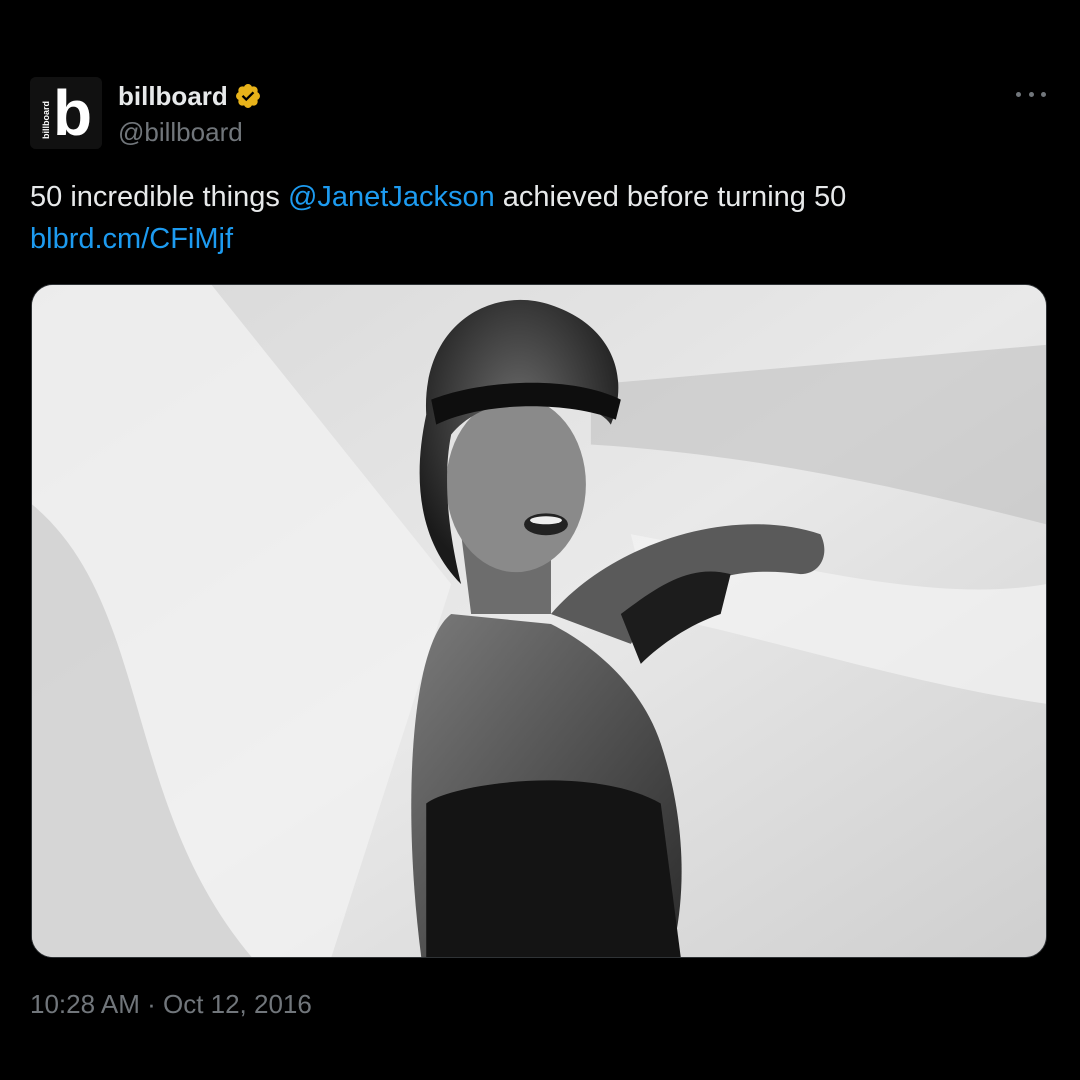 The image size is (1080, 1080). Describe the element at coordinates (670, 197) in the screenshot. I see `tweet-text-after: achieved before turning 50` at that location.